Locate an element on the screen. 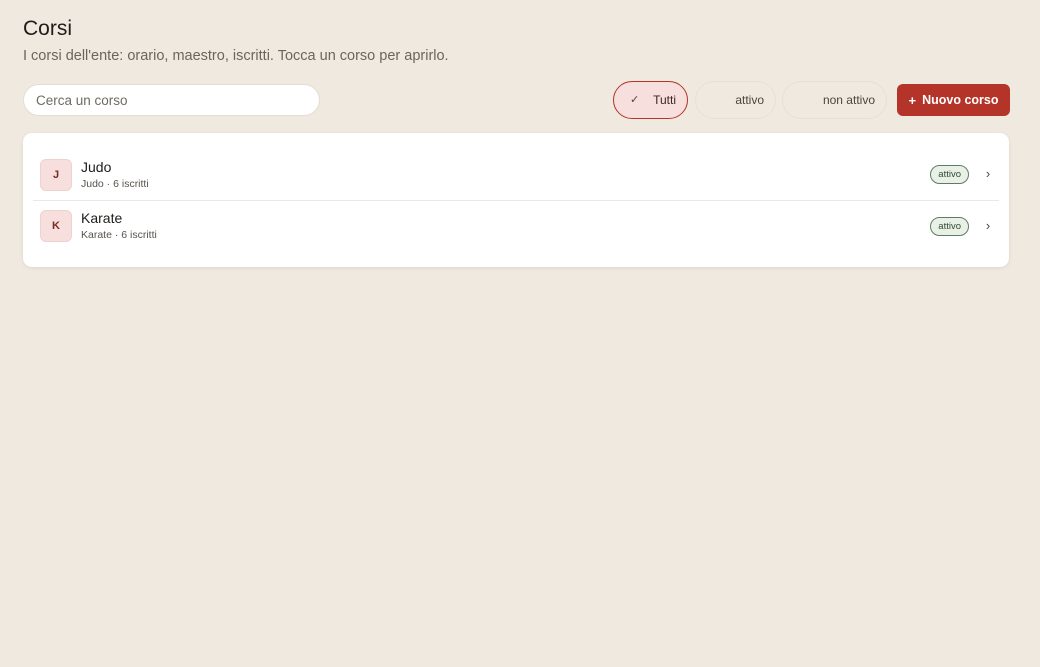  course-row-text: Karate Karate · 6 iscritti is located at coordinates (119, 226).